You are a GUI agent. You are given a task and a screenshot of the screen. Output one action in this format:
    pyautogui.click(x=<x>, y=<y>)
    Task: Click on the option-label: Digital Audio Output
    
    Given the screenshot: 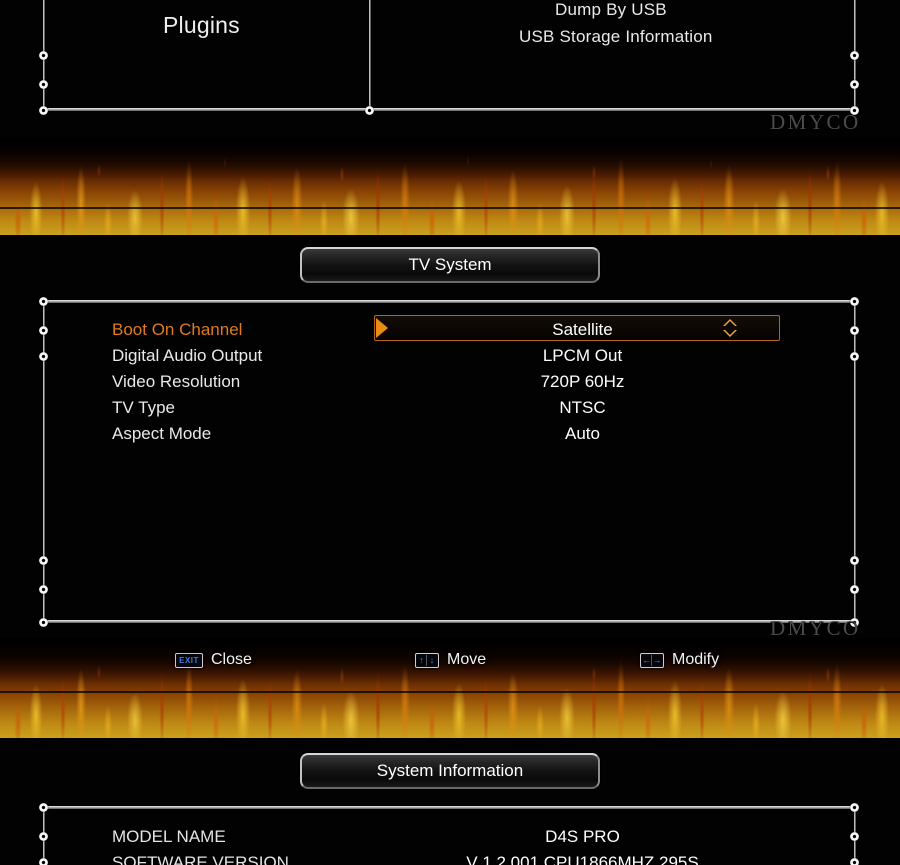 What is the action you would take?
    pyautogui.click(x=187, y=355)
    